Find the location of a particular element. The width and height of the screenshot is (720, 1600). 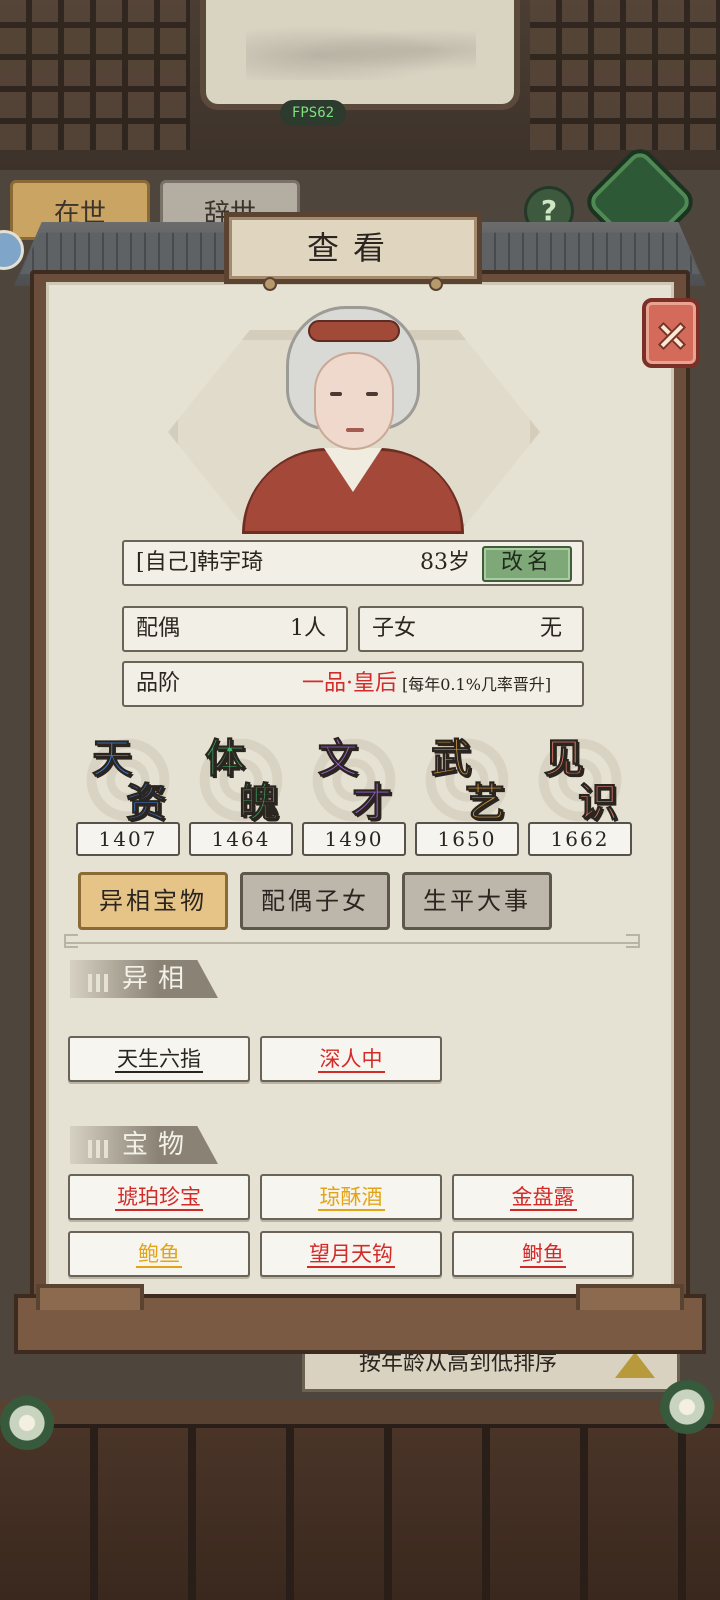

trait-label: 天生六指 is located at coordinates (159, 1060).